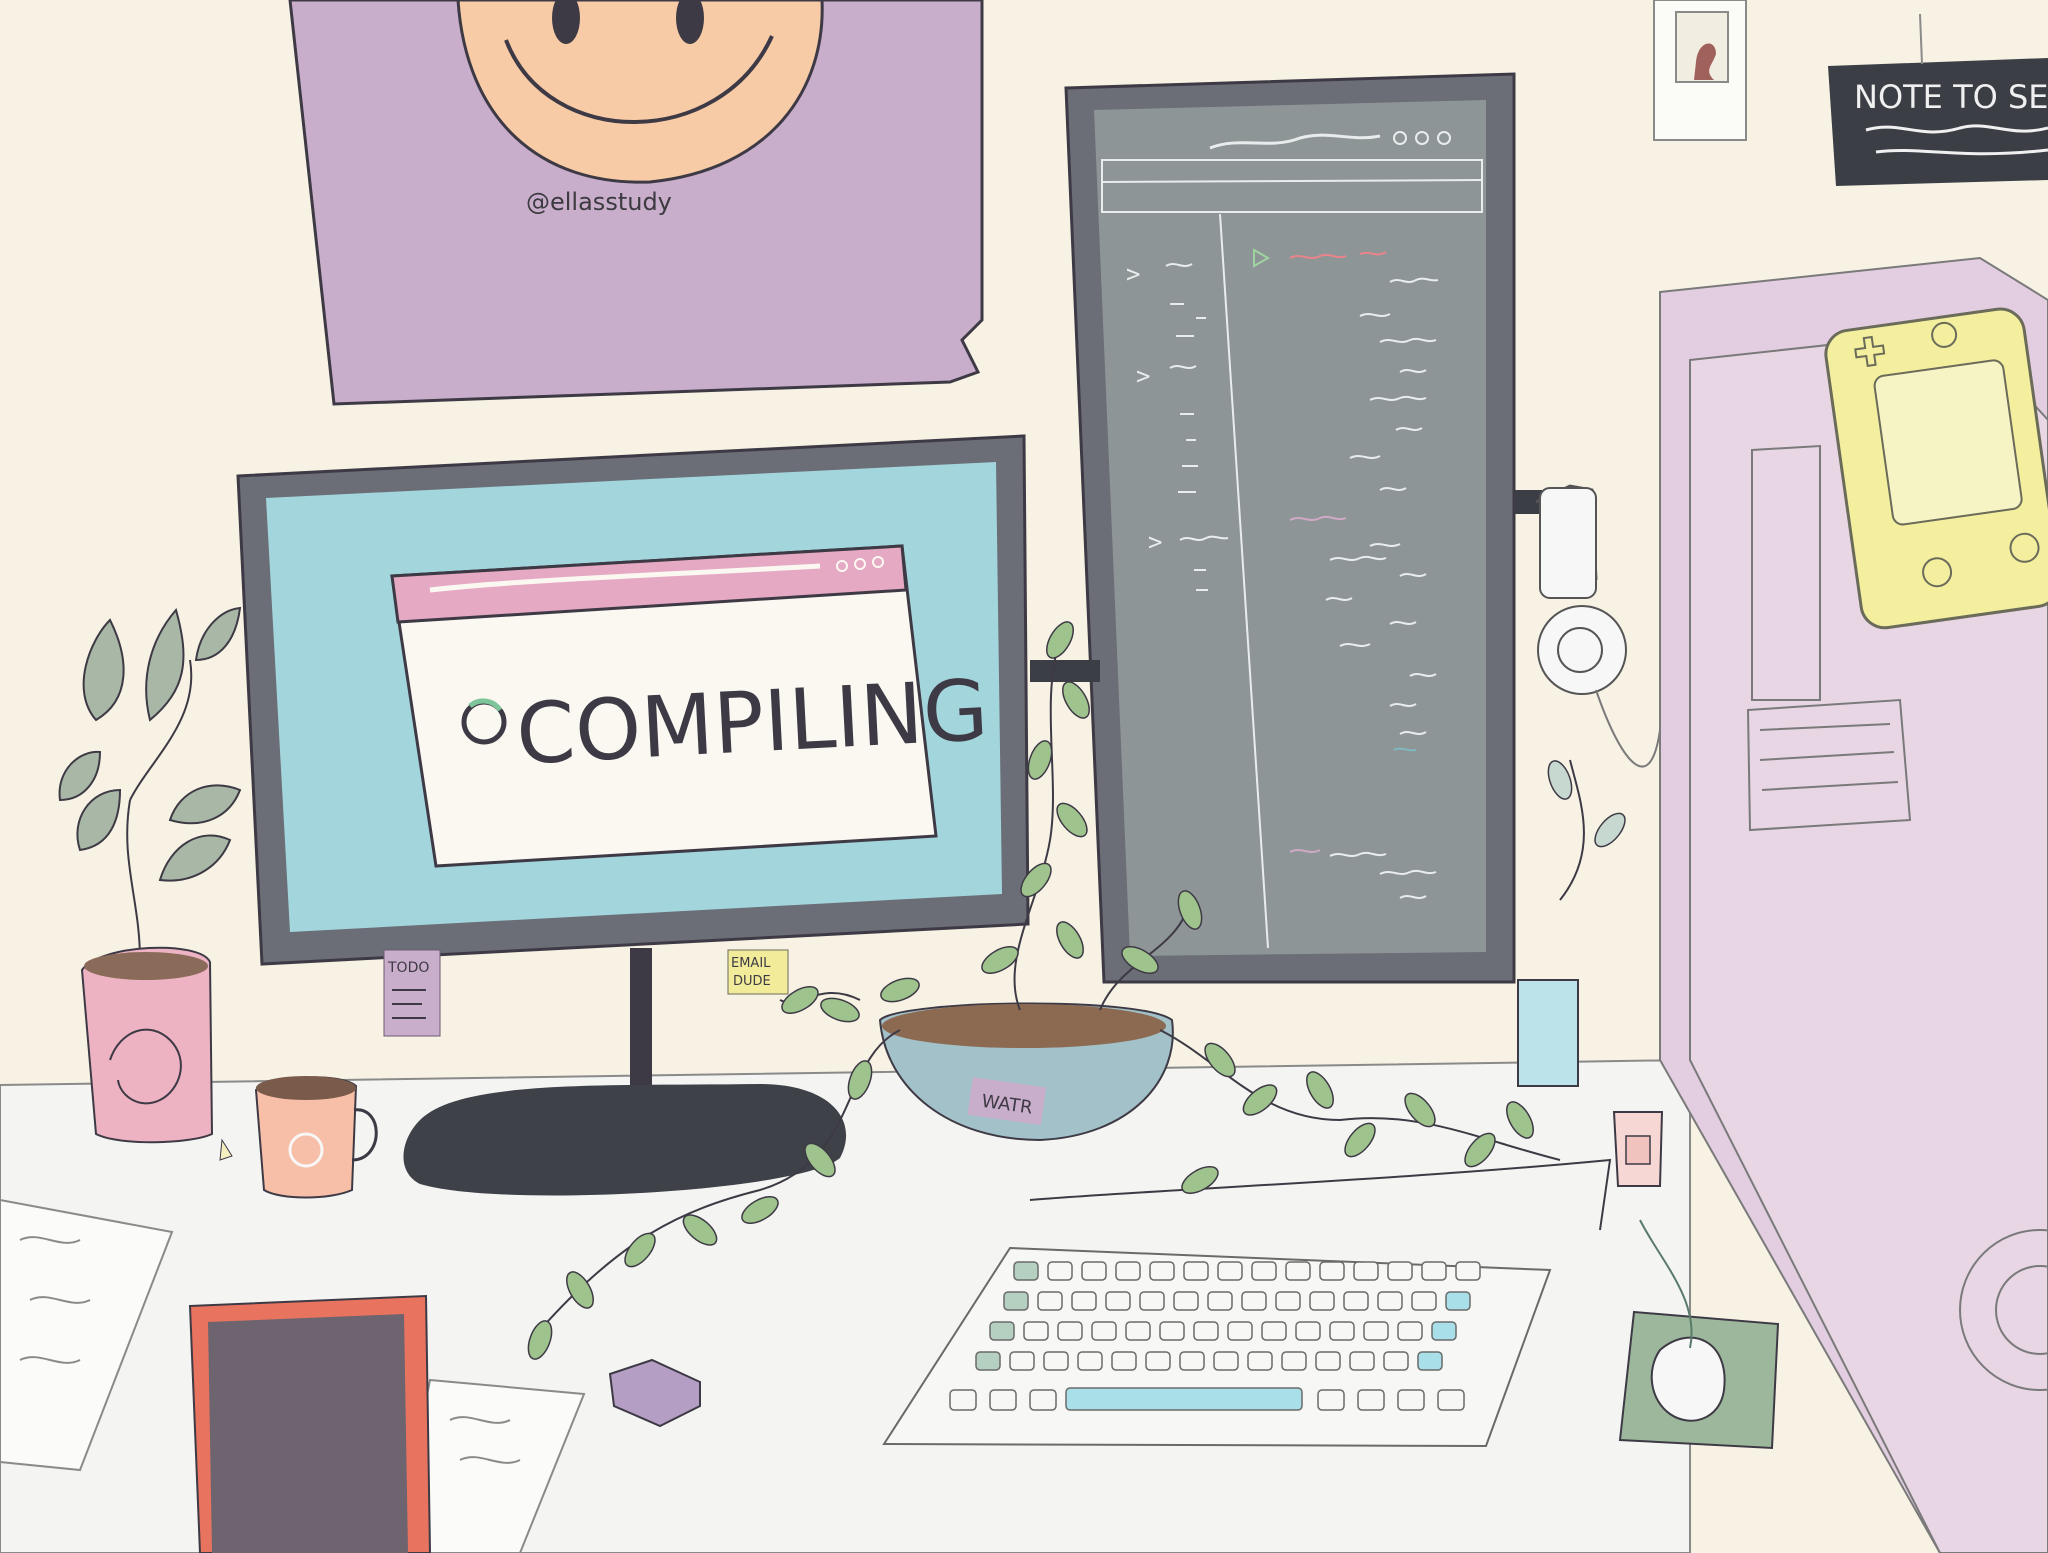 The image size is (2048, 1553). Describe the element at coordinates (1638, 1149) in the screenshot. I see `tea-mug` at that location.